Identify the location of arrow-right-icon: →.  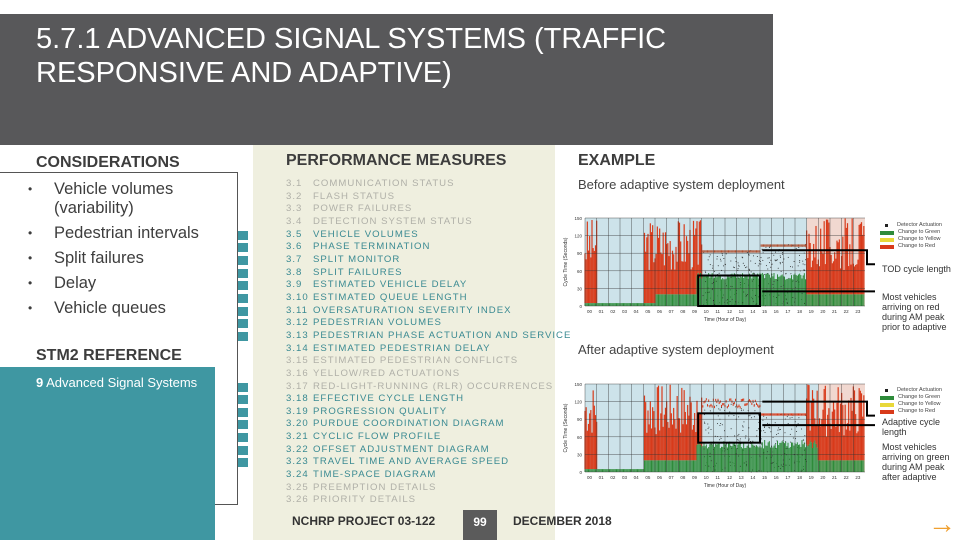
(942, 524).